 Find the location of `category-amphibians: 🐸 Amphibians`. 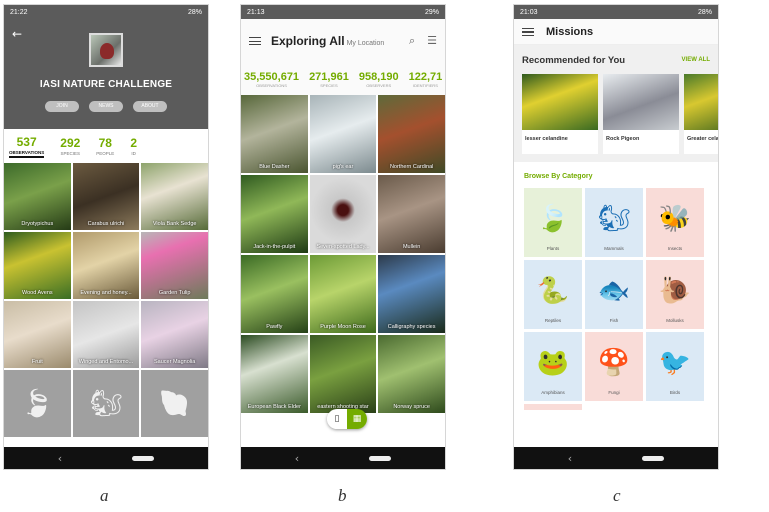

category-amphibians: 🐸 Amphibians is located at coordinates (553, 366).